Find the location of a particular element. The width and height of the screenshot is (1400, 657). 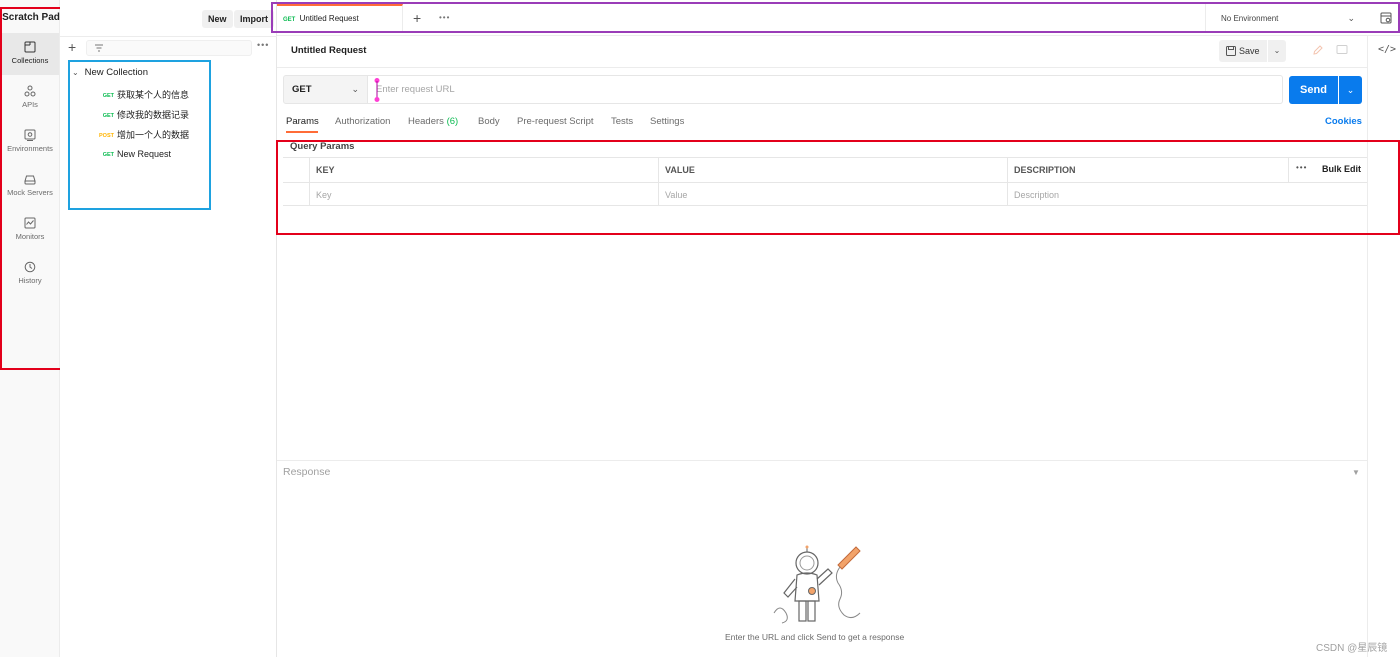

rail-item-apis: APIs is located at coordinates (30, 98).